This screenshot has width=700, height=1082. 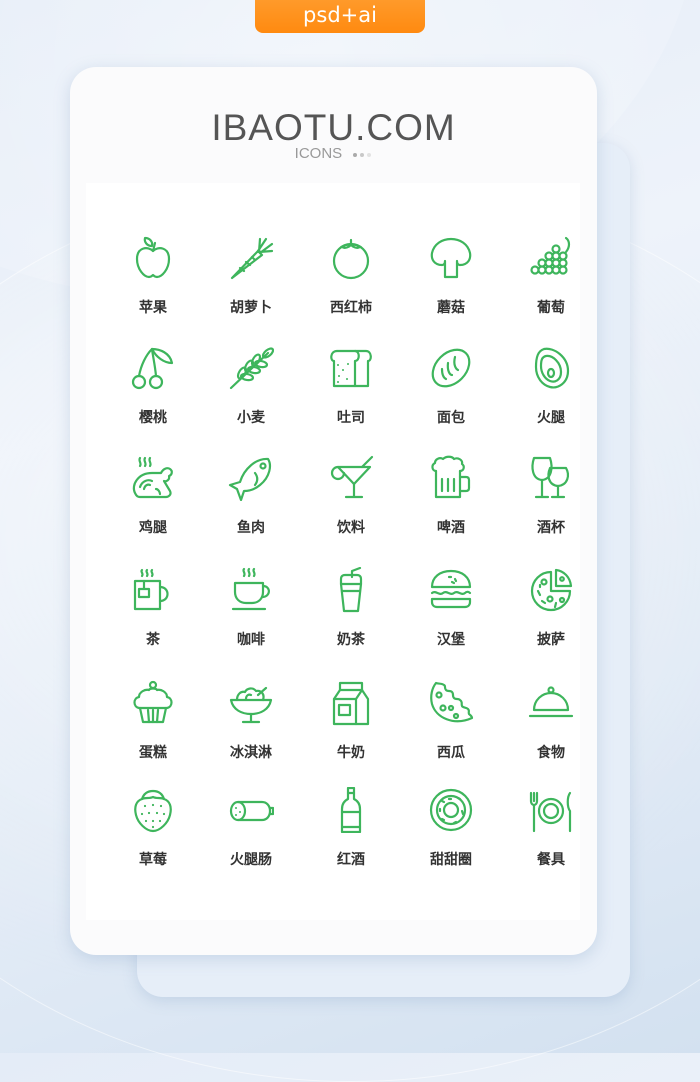 I want to click on icon-item: 草莓, so click(x=153, y=837).